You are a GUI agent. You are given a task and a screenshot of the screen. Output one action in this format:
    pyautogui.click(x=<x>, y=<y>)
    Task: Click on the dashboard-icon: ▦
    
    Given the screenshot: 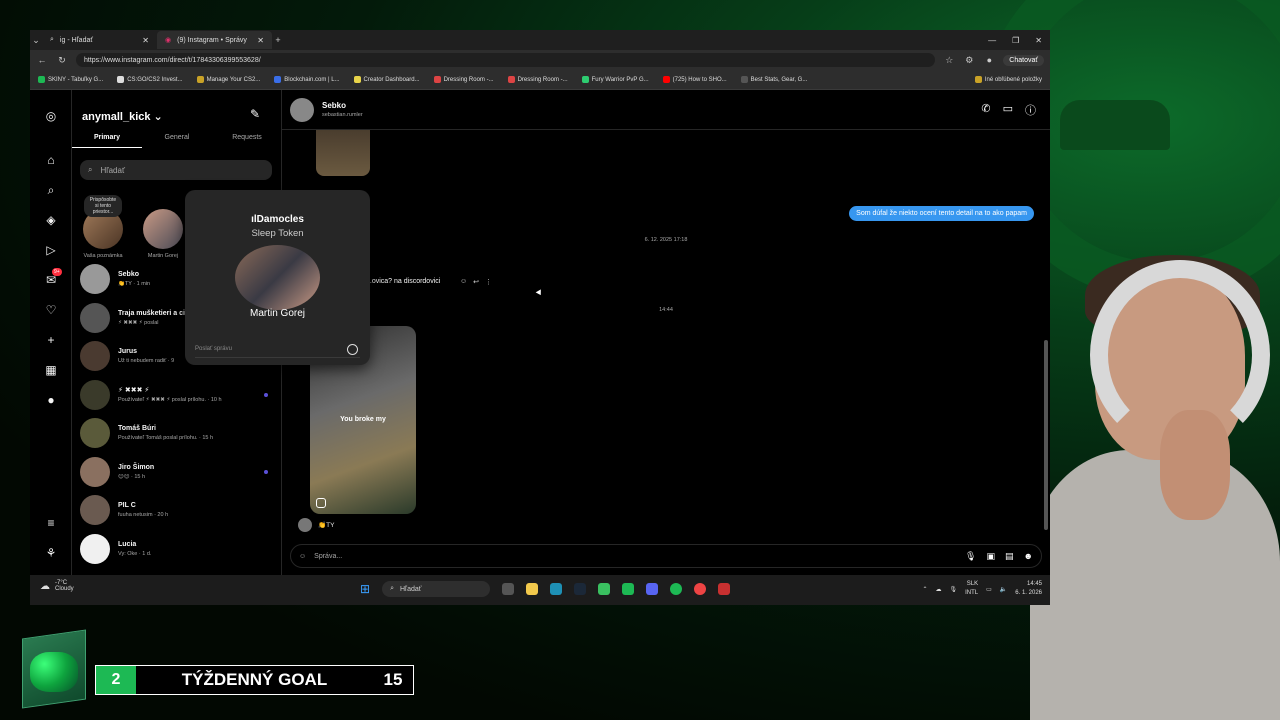 What is the action you would take?
    pyautogui.click(x=51, y=370)
    